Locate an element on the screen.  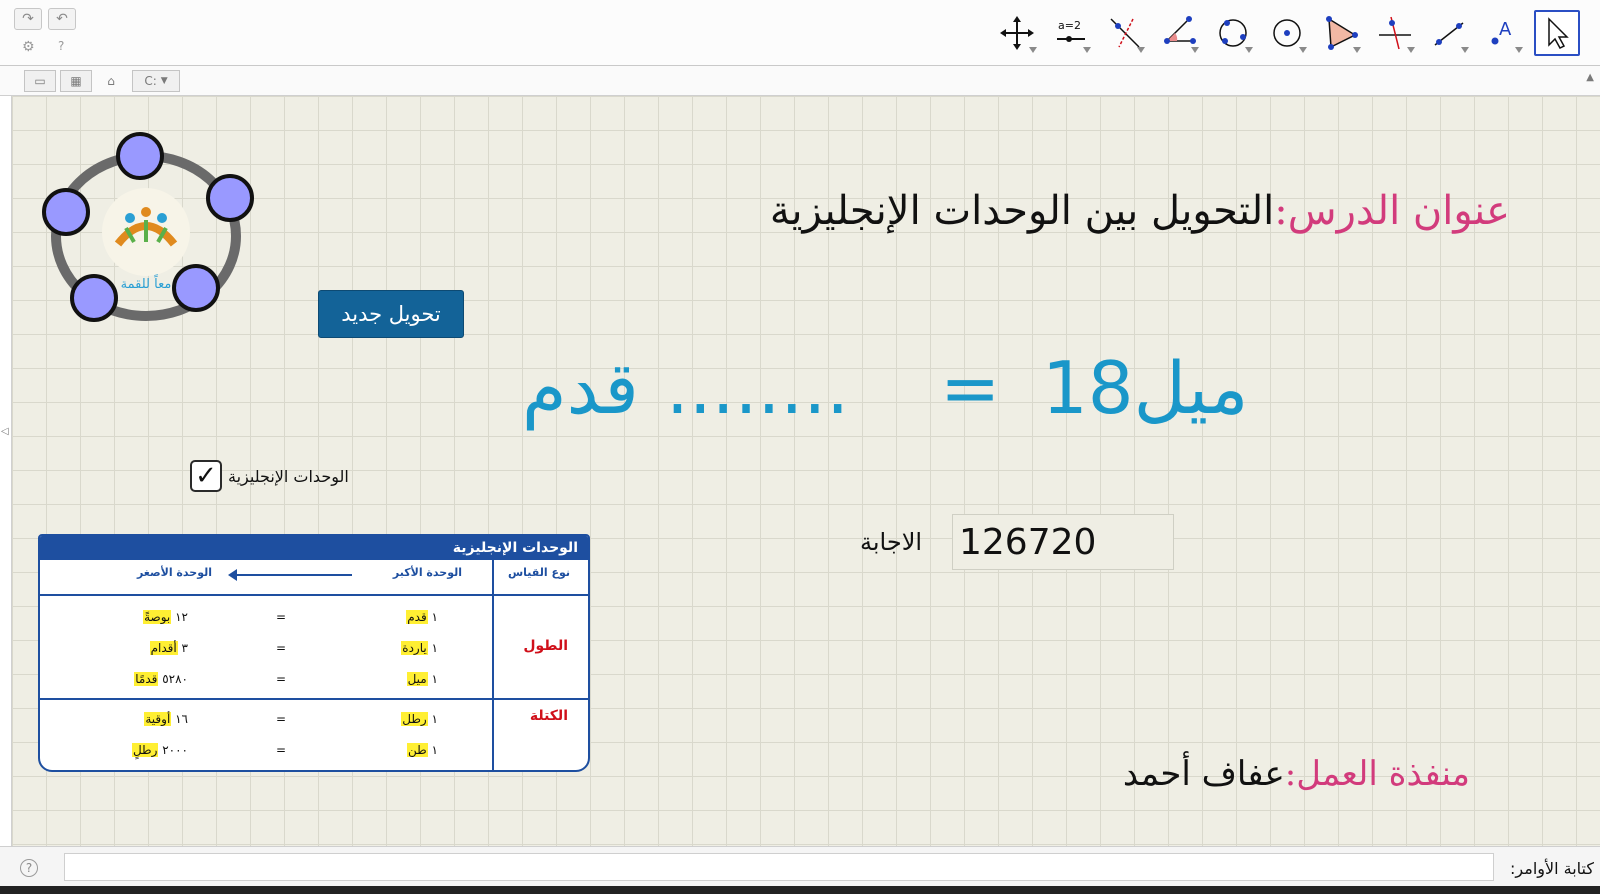
select-tool is located at coordinates (1557, 33).